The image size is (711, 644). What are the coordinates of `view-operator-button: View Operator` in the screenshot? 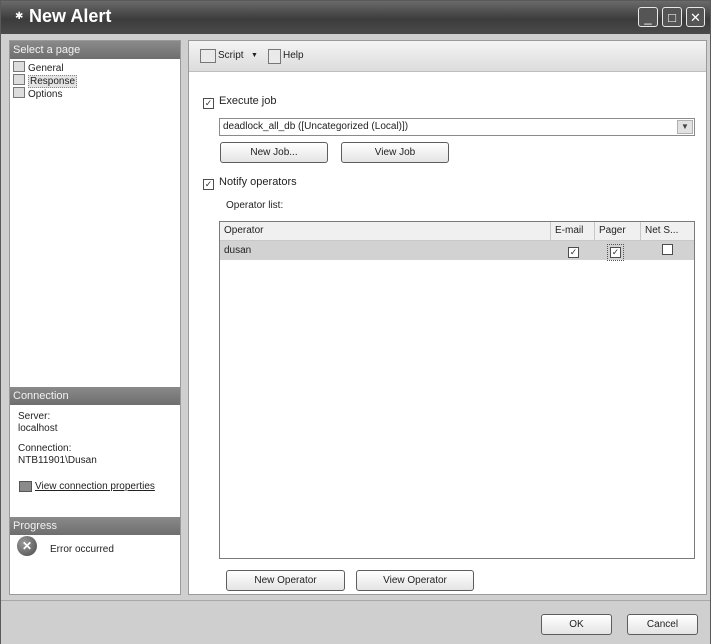 It's located at (415, 580).